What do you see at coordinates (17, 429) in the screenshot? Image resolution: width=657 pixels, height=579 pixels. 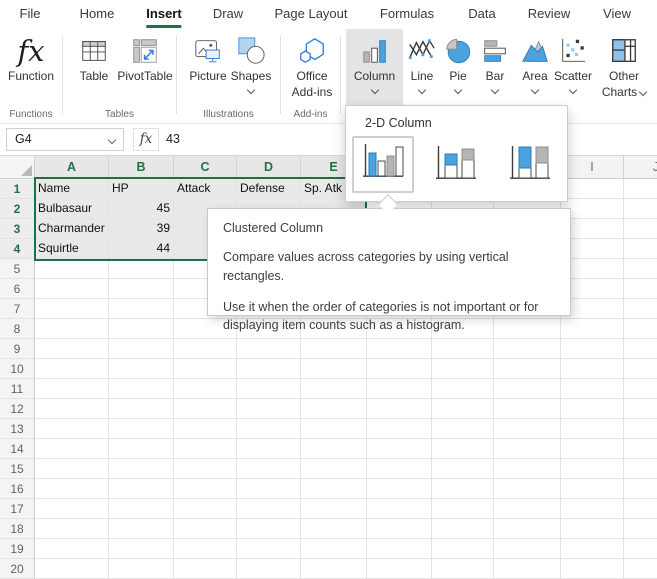 I see `row-header-13: 13` at bounding box center [17, 429].